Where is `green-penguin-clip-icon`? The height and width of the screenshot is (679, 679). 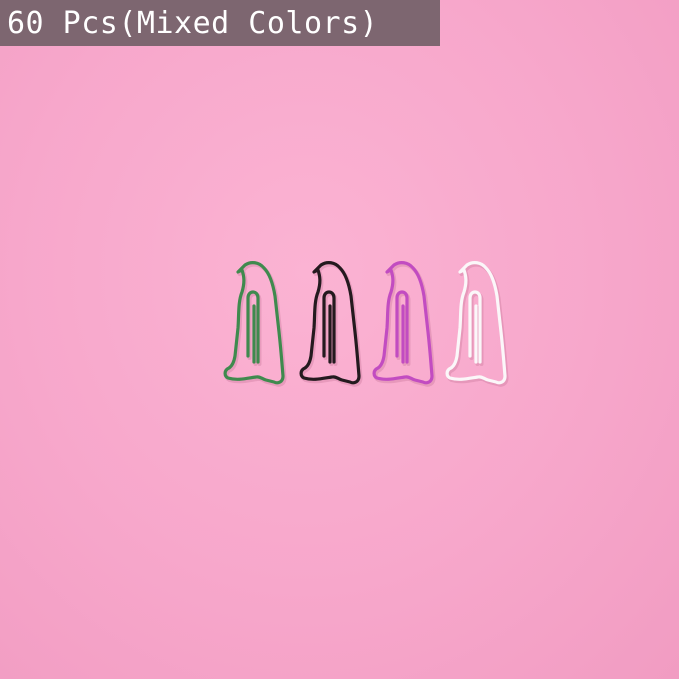 green-penguin-clip-icon is located at coordinates (255, 324).